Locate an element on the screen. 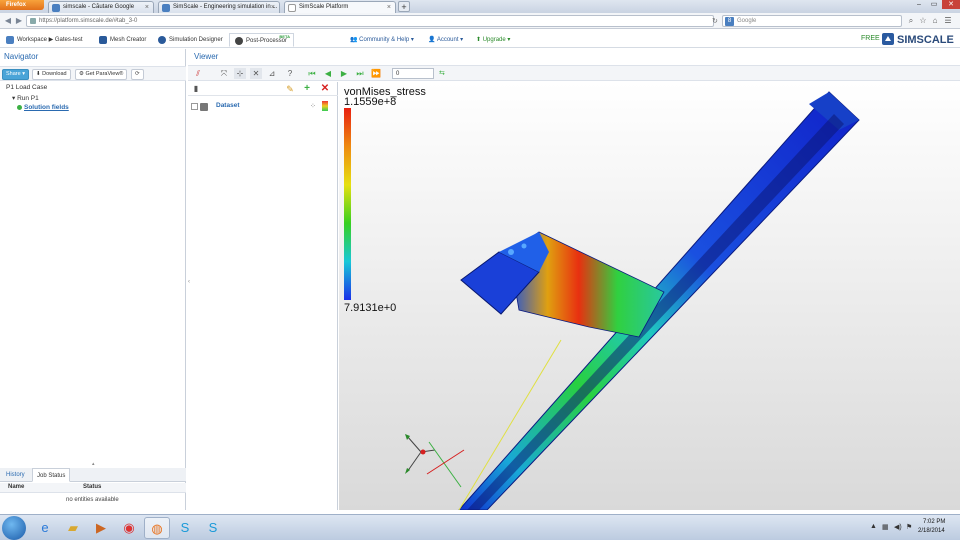 This screenshot has height=540, width=960. gears-icon is located at coordinates (162, 40).